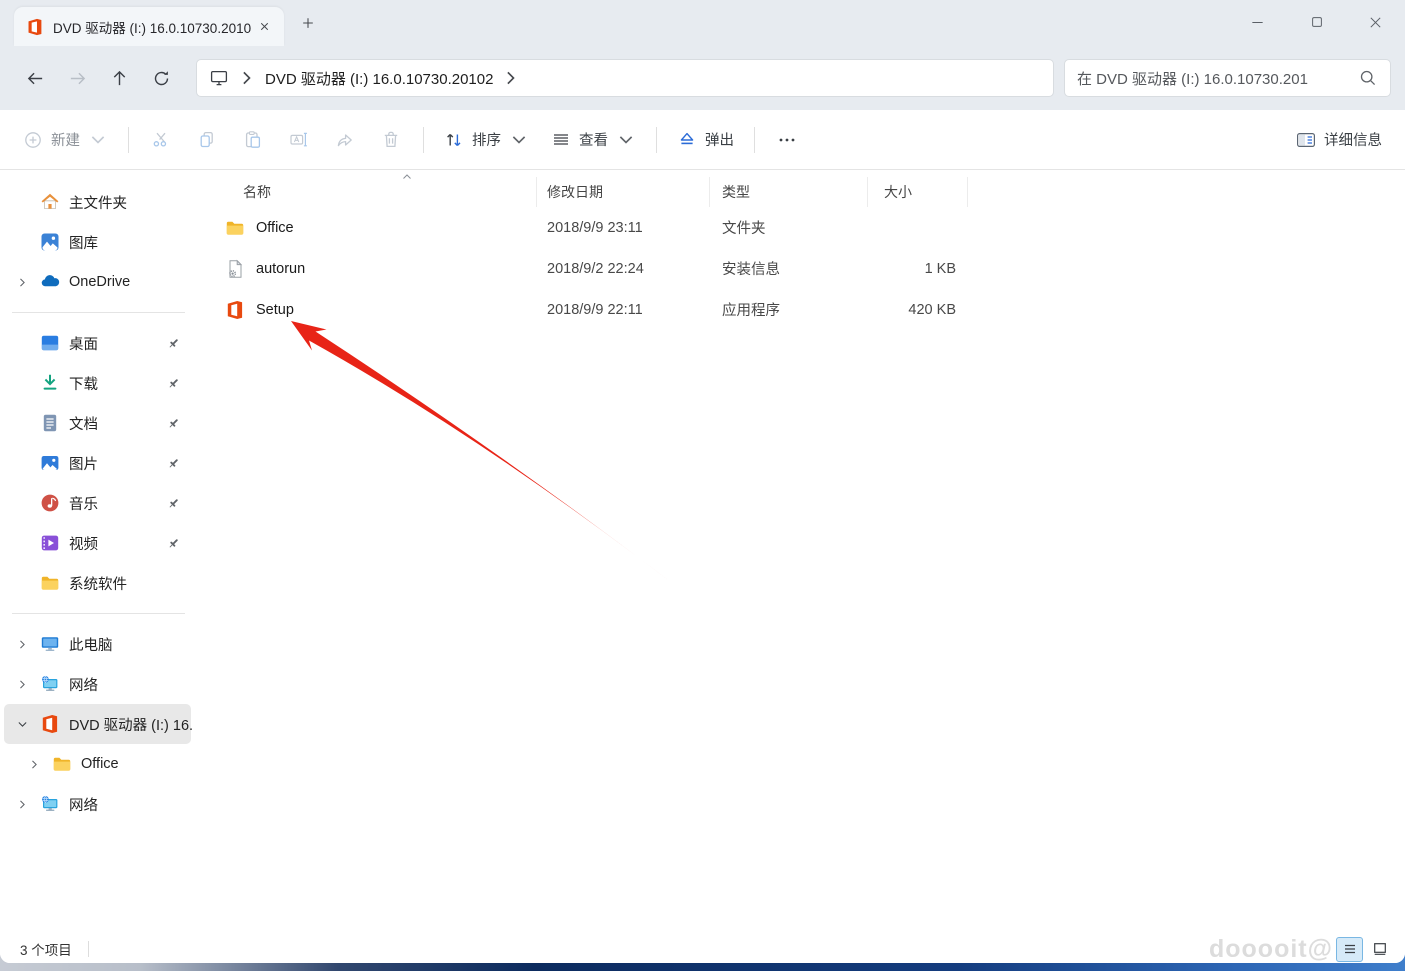 The image size is (1405, 971). Describe the element at coordinates (50, 463) in the screenshot. I see `pictures-icon` at that location.